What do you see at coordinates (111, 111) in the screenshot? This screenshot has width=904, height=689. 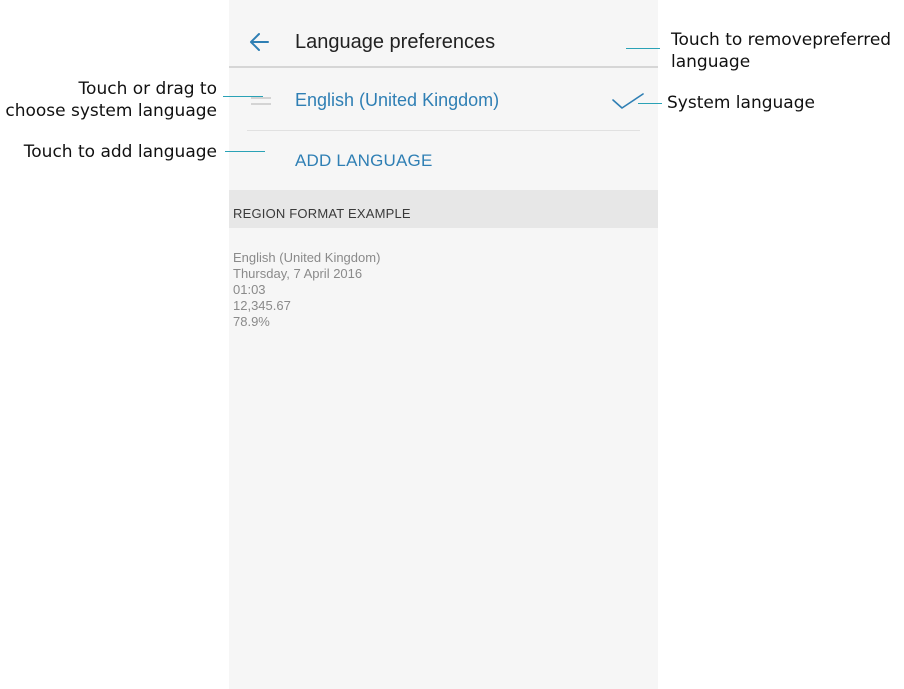 I see `callout-drag-line2: choose system language` at bounding box center [111, 111].